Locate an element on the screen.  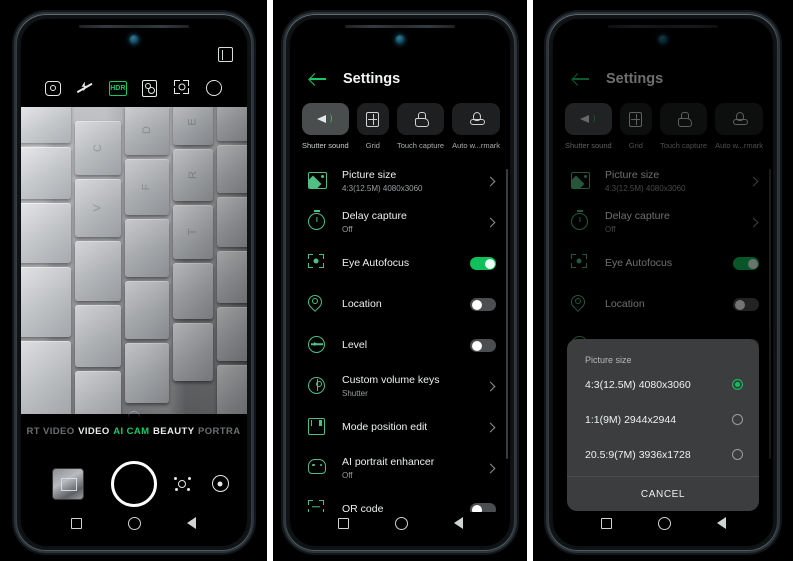
dialog-option-1-1: 1:1(9M) 2944x2944 is located at coordinates (663, 419).